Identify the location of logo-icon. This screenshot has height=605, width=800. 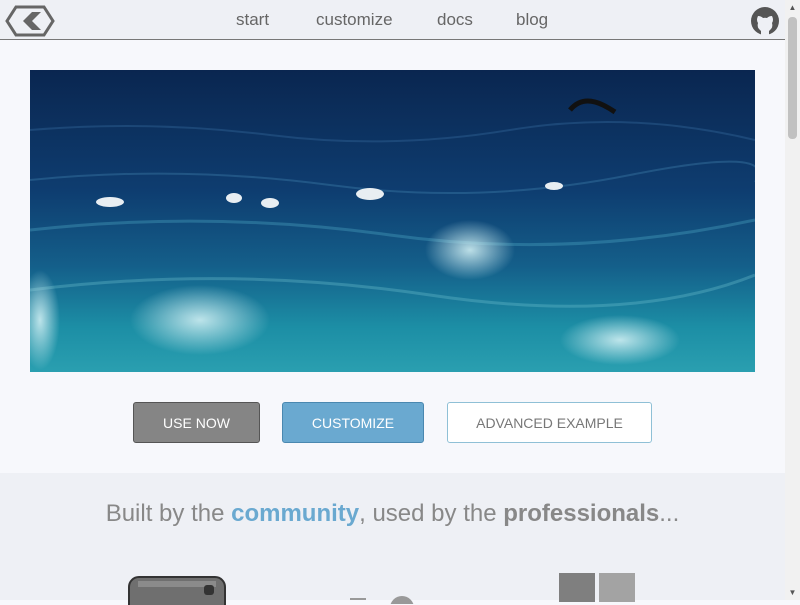
(30, 21).